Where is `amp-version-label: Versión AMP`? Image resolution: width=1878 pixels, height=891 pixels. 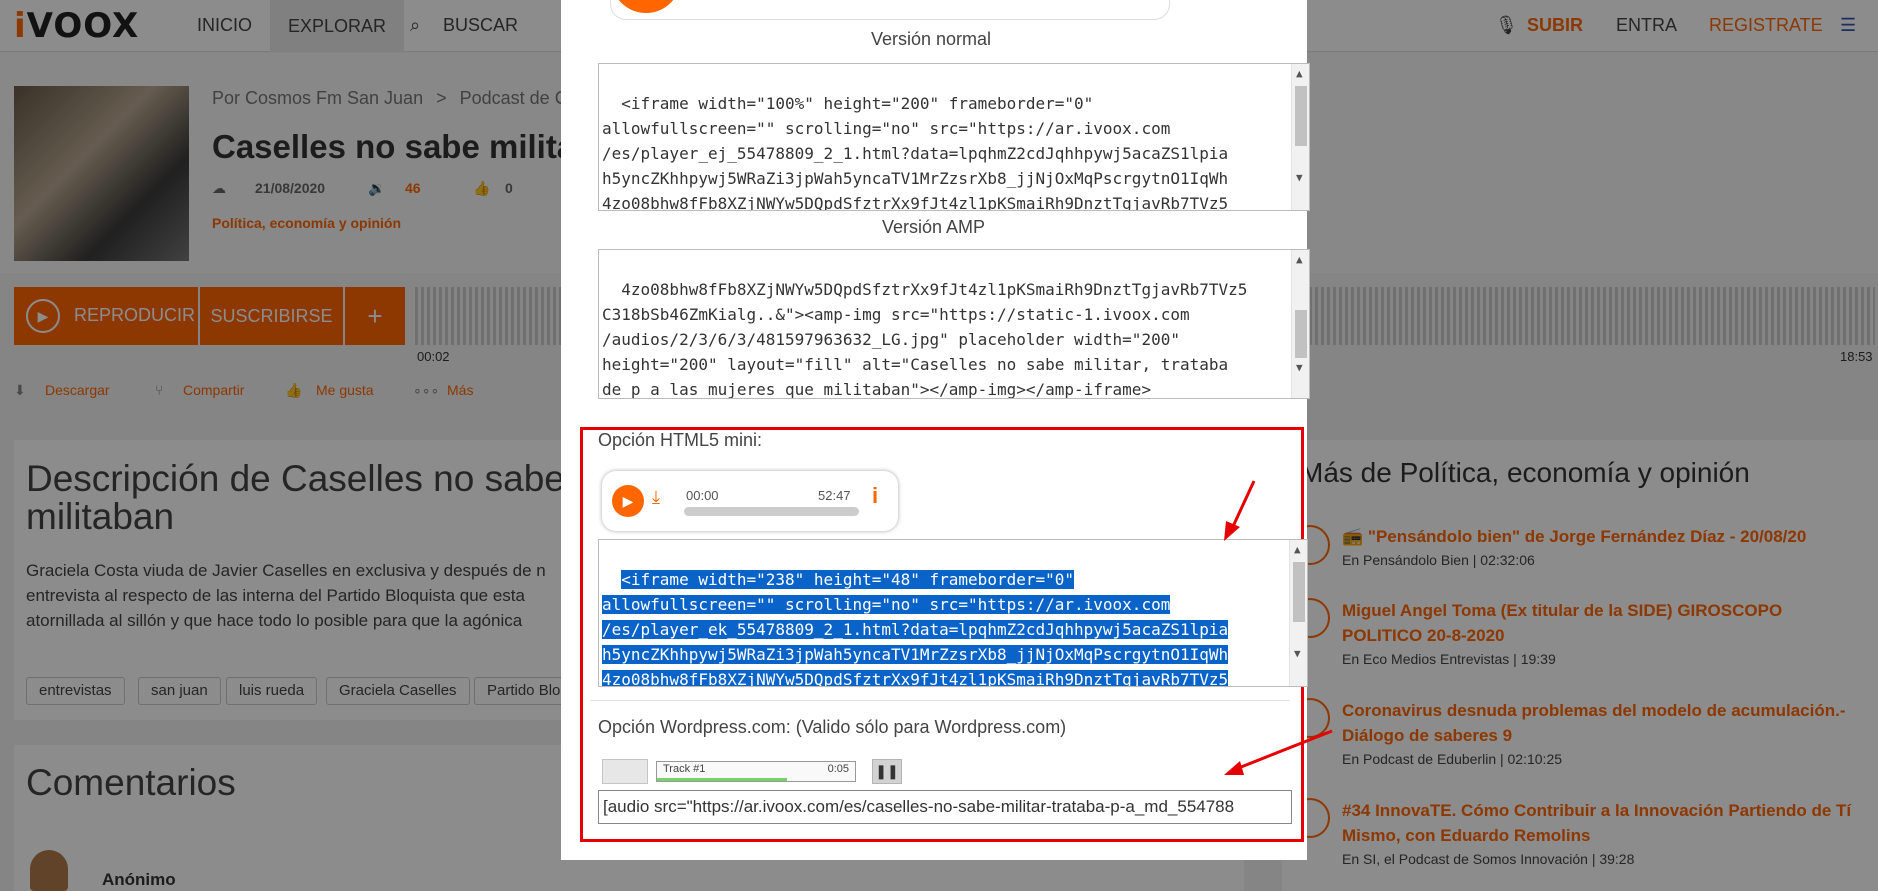 amp-version-label: Versión AMP is located at coordinates (934, 227).